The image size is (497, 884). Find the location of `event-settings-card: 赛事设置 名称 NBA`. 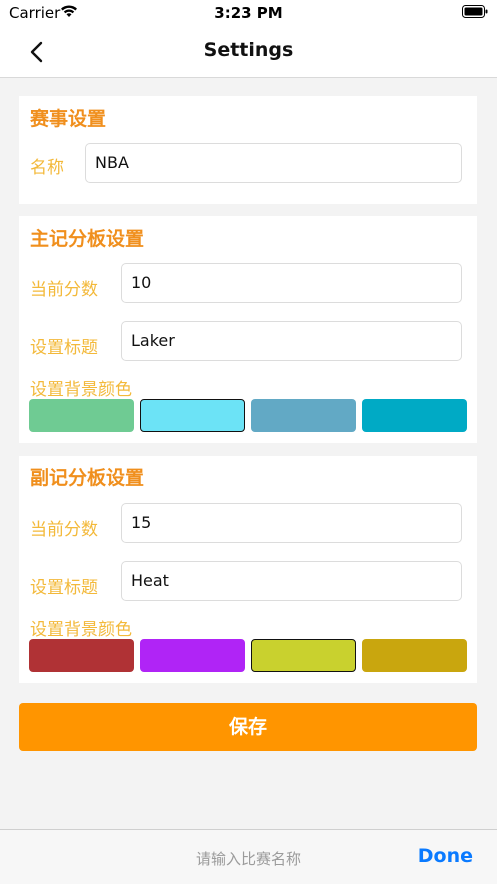

event-settings-card: 赛事设置 名称 NBA is located at coordinates (248, 150).